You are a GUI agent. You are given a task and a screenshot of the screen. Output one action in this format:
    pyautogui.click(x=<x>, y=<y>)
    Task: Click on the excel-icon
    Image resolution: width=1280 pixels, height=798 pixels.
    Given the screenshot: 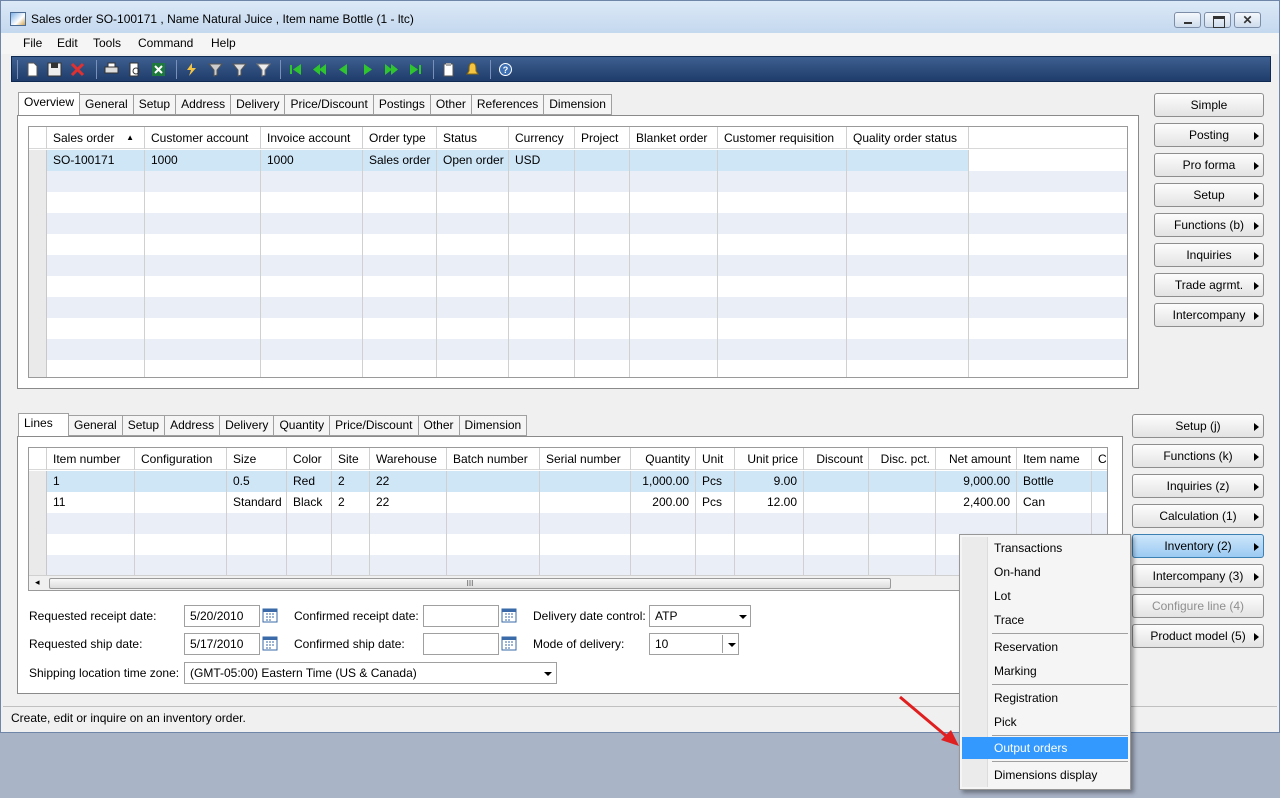 What is the action you would take?
    pyautogui.click(x=158, y=69)
    